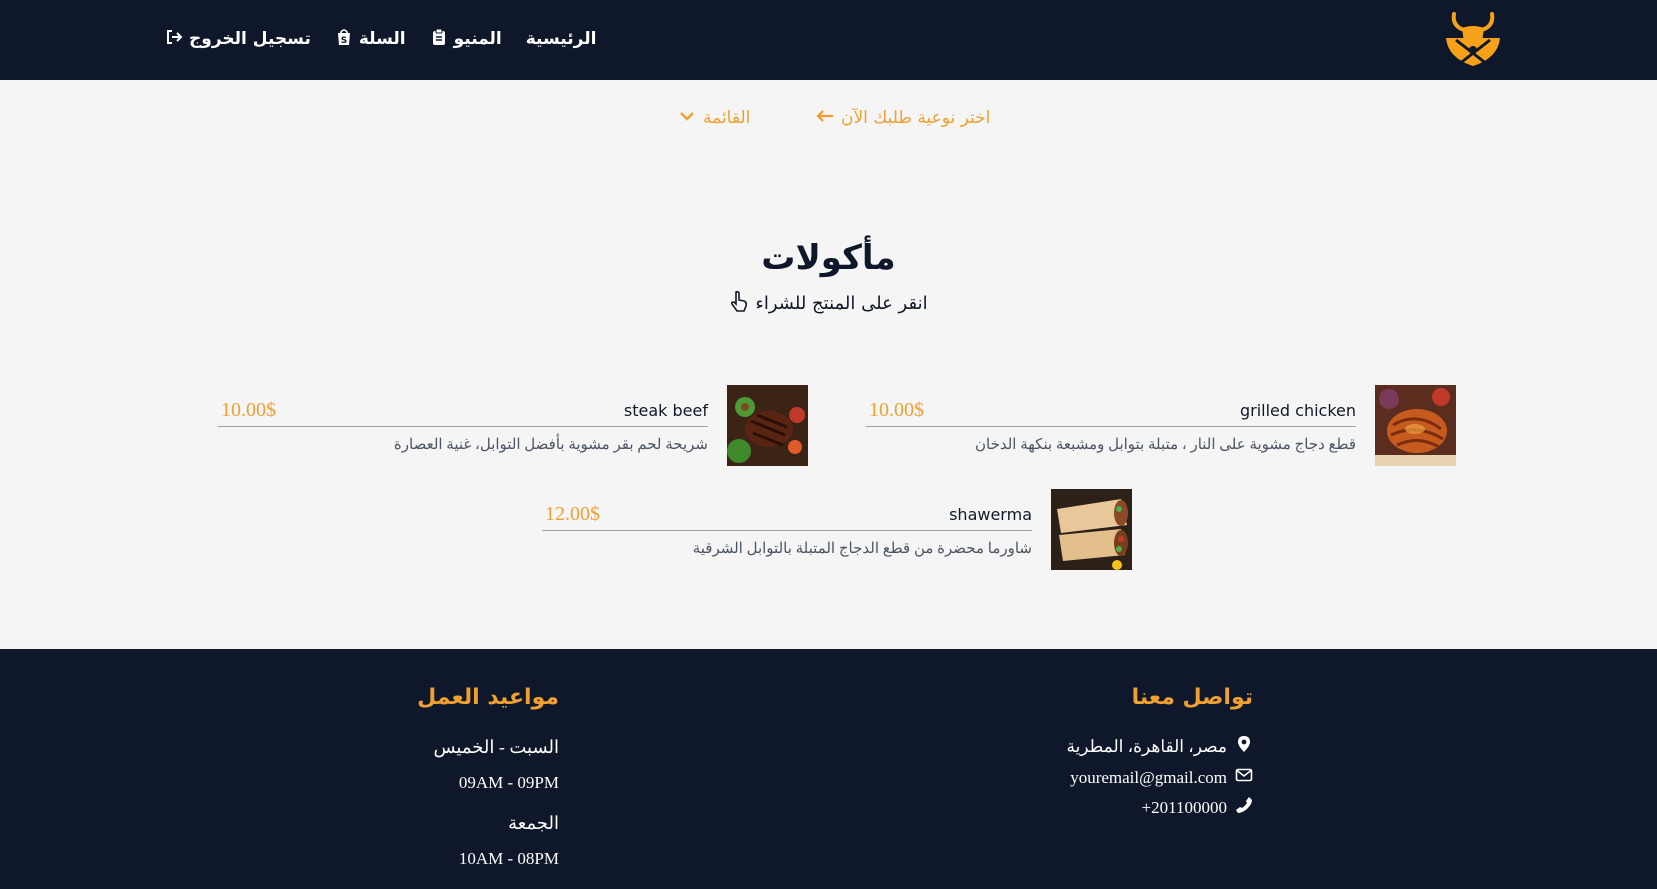 The image size is (1657, 889). What do you see at coordinates (1148, 777) in the screenshot?
I see `email-text: youremail@gmail.com` at bounding box center [1148, 777].